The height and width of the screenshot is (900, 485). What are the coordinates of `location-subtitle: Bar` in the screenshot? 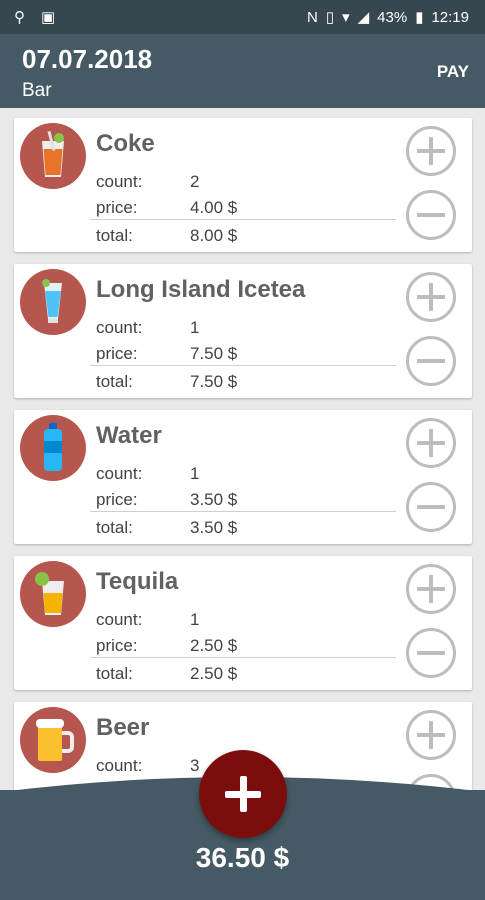 It's located at (37, 90).